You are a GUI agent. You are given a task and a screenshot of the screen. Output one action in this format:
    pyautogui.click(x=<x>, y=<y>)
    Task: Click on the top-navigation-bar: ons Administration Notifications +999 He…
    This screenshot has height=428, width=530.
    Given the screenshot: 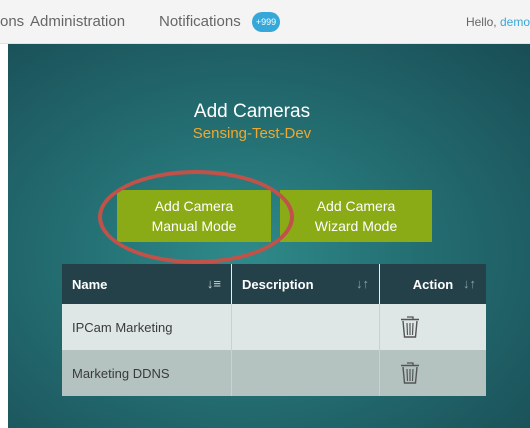 What is the action you would take?
    pyautogui.click(x=265, y=22)
    